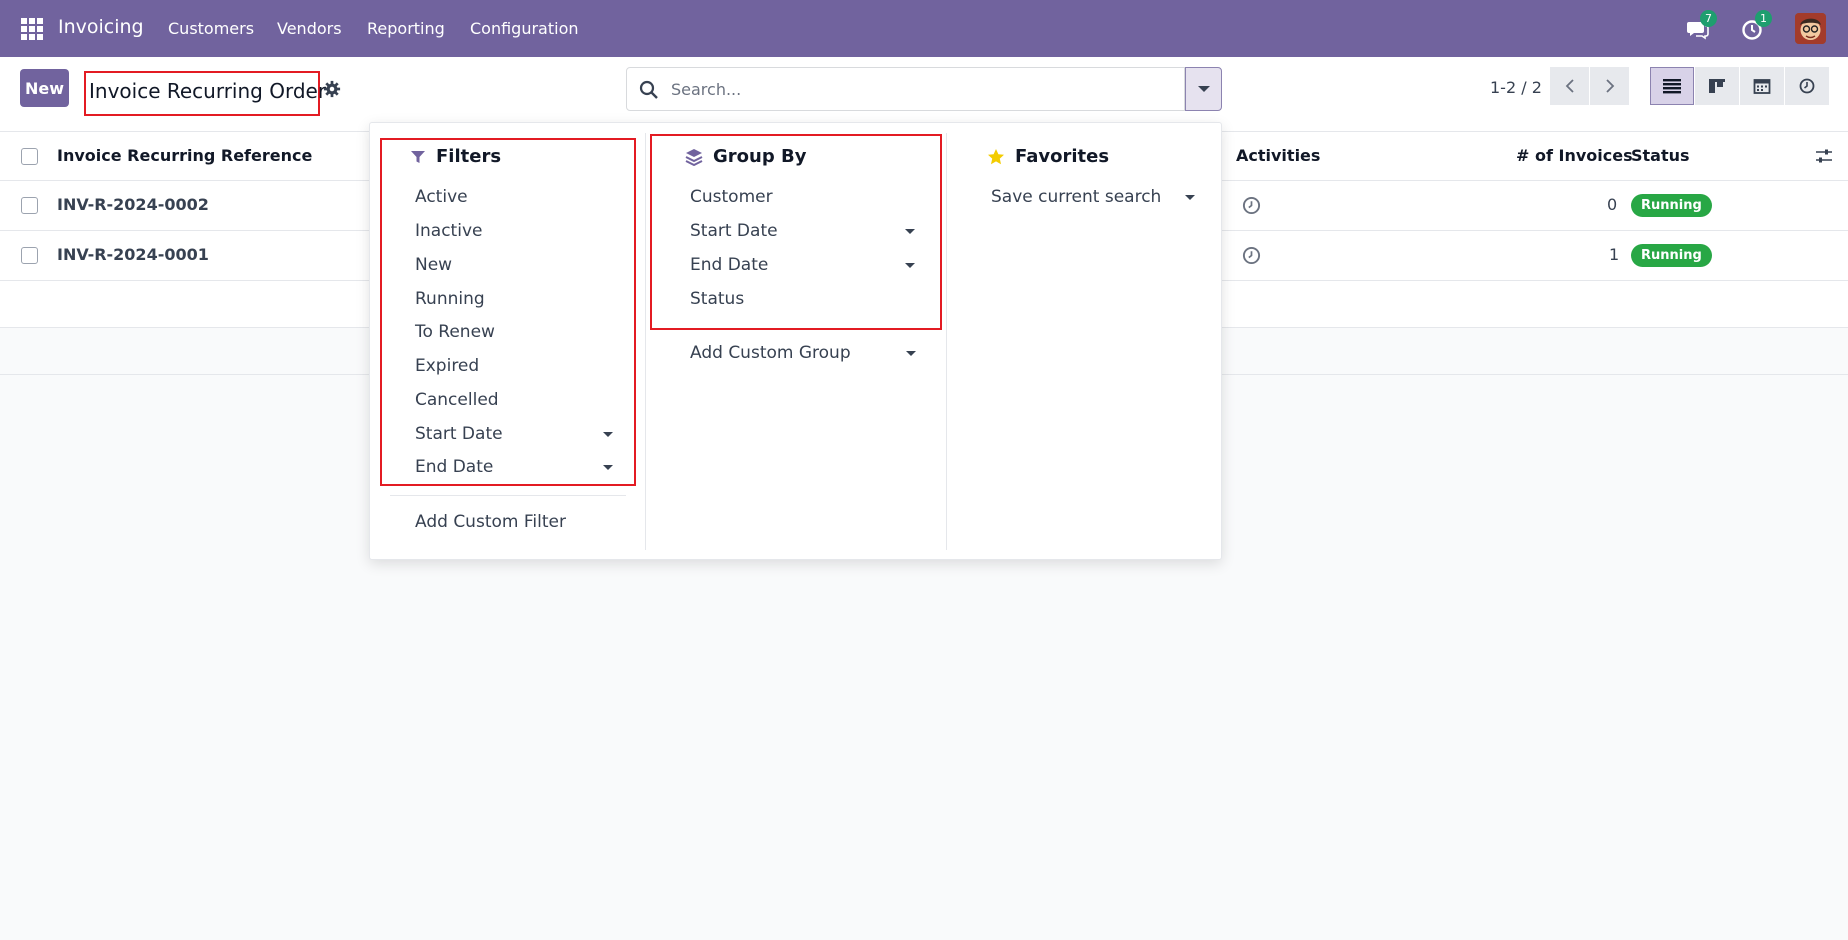 The image size is (1848, 940). Describe the element at coordinates (734, 231) in the screenshot. I see `group-by-item-start-date: Start Date` at that location.